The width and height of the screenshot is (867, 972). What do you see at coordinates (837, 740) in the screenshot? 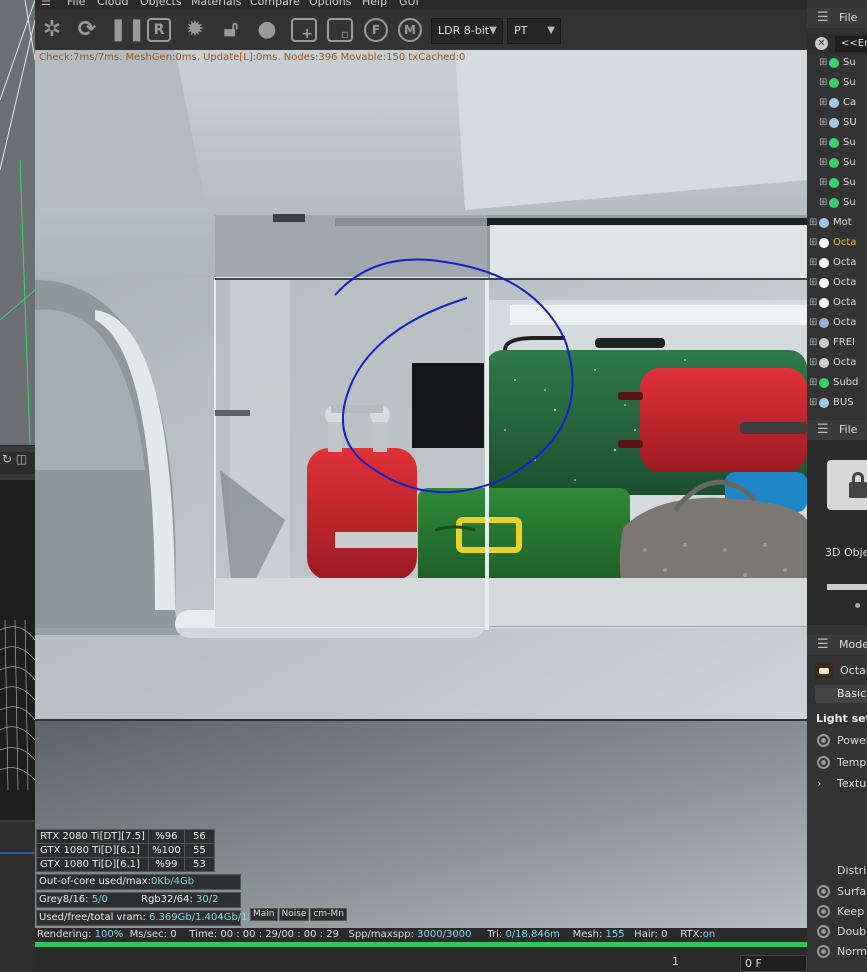
I see `param-row: Power` at bounding box center [837, 740].